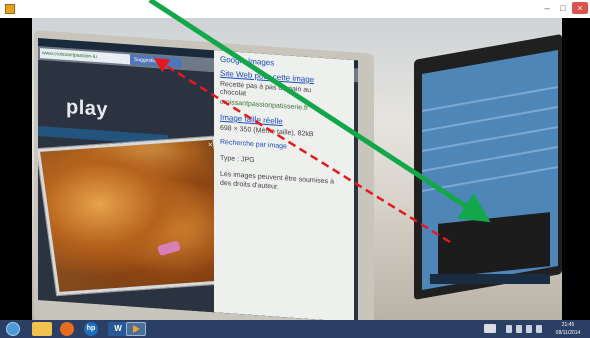 The width and height of the screenshot is (590, 338). Describe the element at coordinates (519, 329) in the screenshot. I see `flag-icon` at that location.